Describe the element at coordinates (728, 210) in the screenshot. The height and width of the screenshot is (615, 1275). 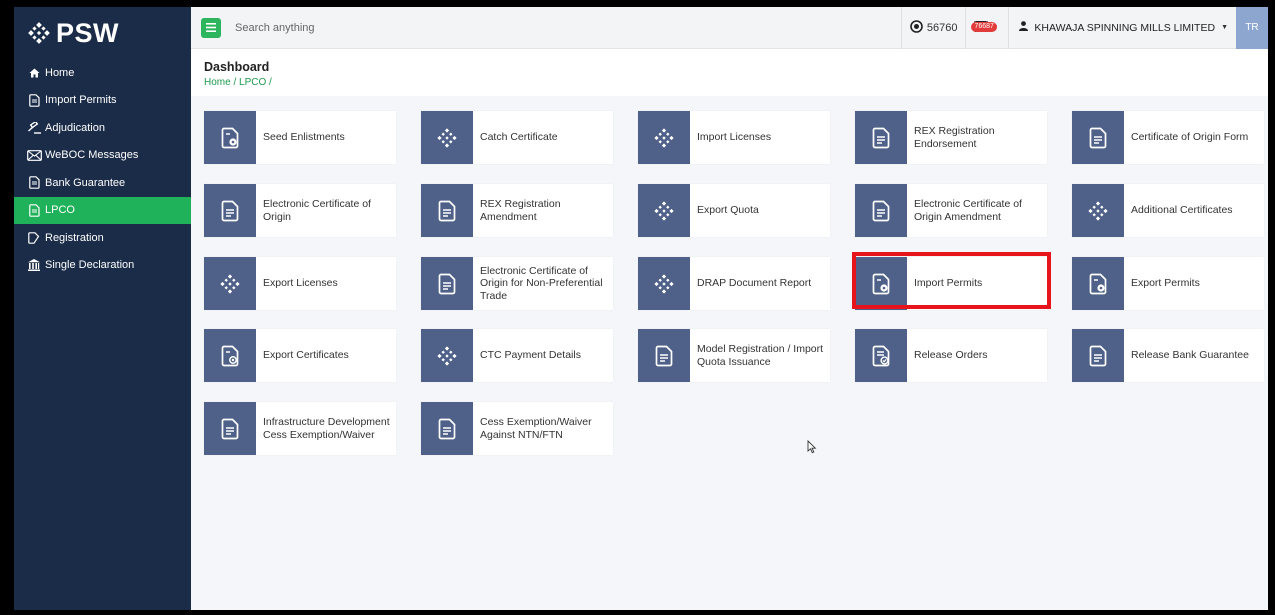
I see `card-label: Export Quota` at that location.